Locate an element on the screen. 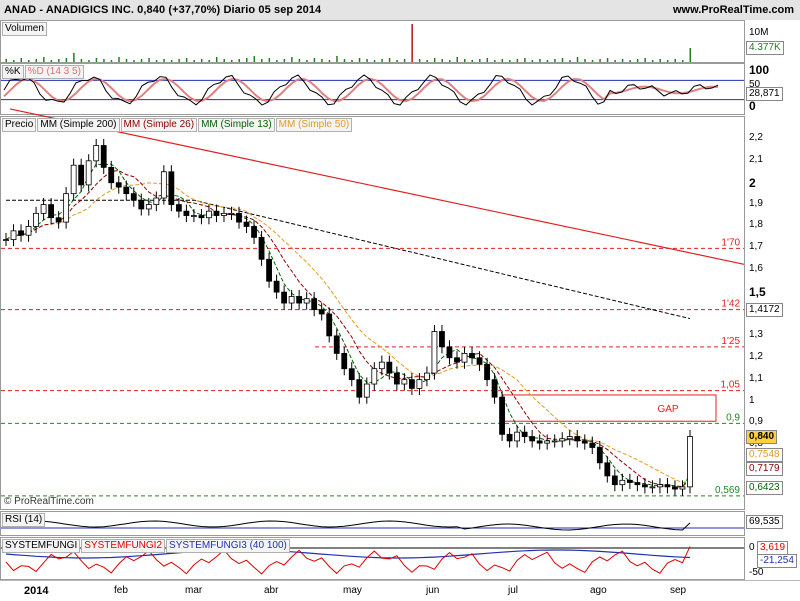 The image size is (800, 601). level-label: 1,05 is located at coordinates (731, 385).